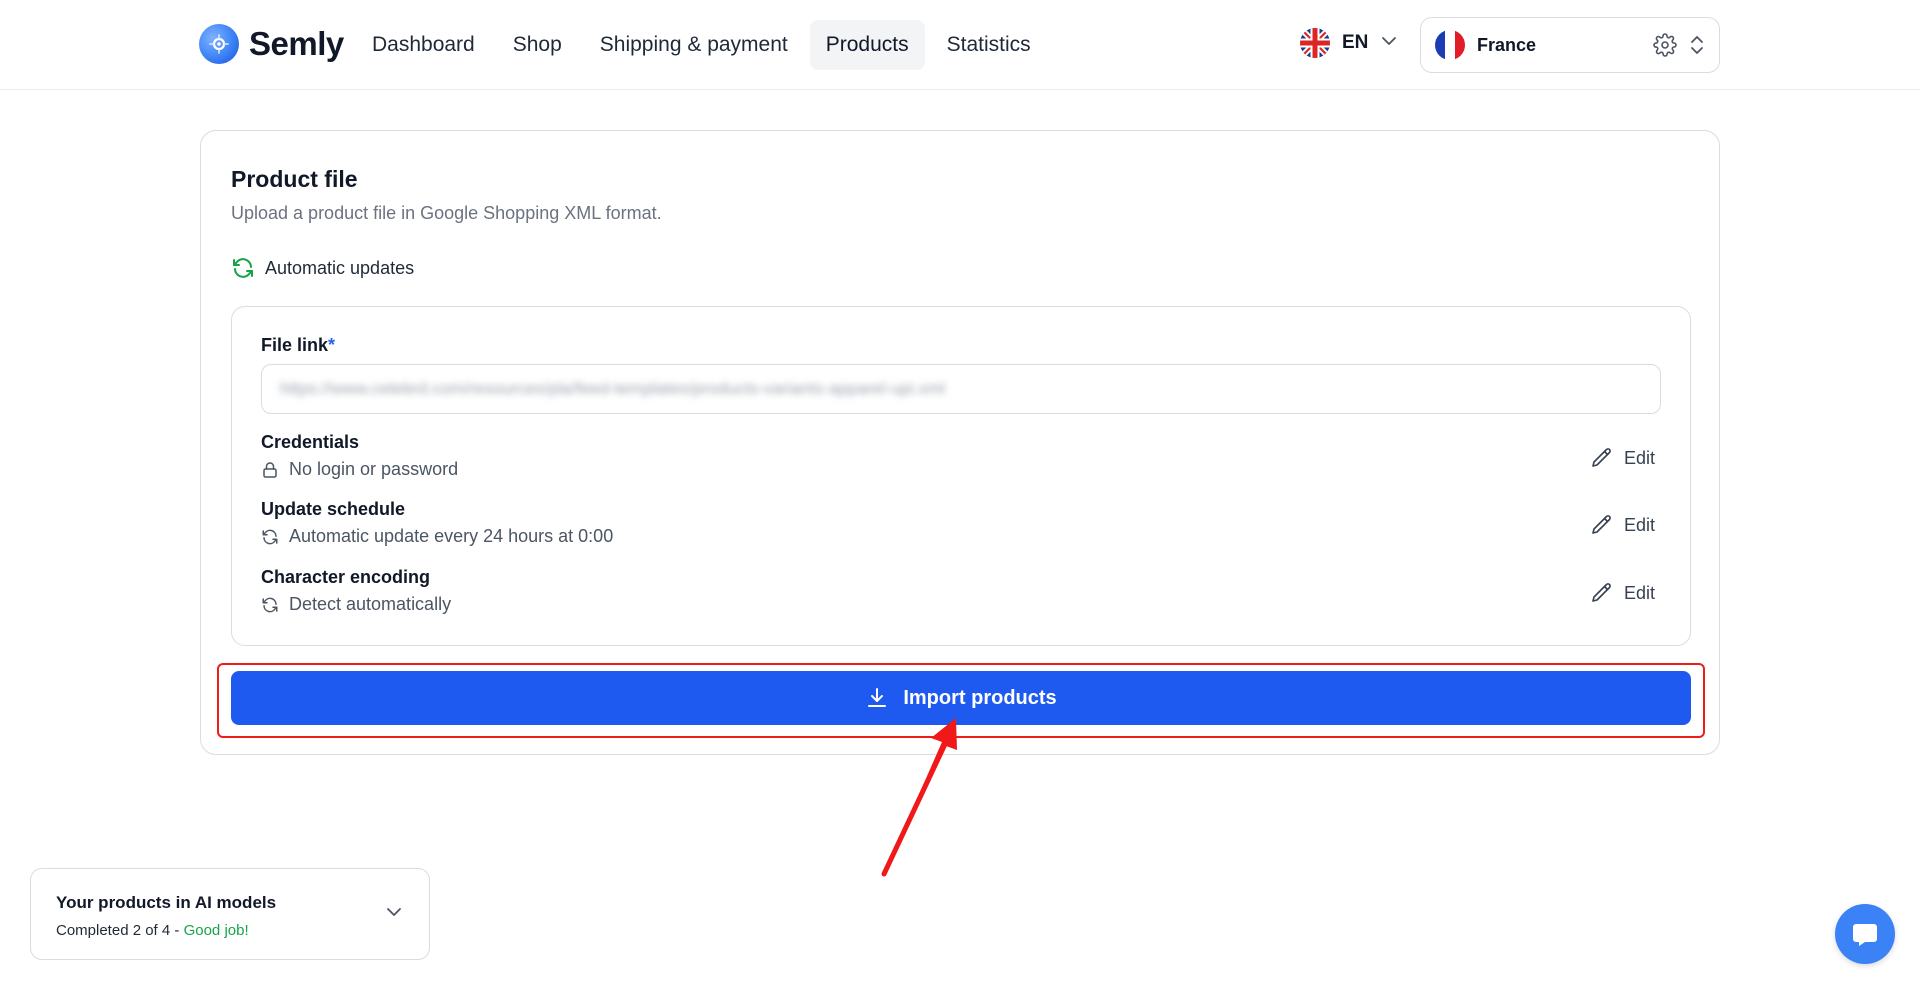  I want to click on import-products-button: Import products, so click(961, 698).